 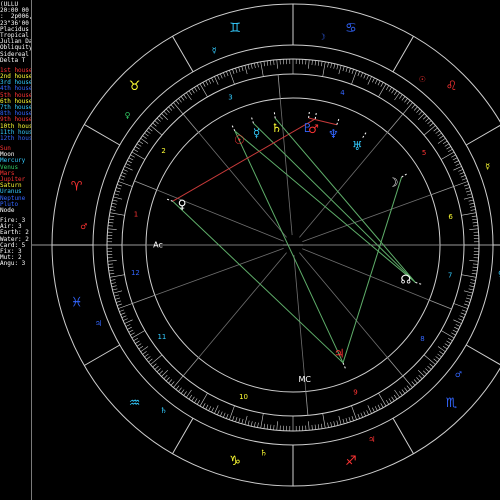 What do you see at coordinates (307, 128) in the screenshot?
I see `pluto-planet-icon: ♇` at bounding box center [307, 128].